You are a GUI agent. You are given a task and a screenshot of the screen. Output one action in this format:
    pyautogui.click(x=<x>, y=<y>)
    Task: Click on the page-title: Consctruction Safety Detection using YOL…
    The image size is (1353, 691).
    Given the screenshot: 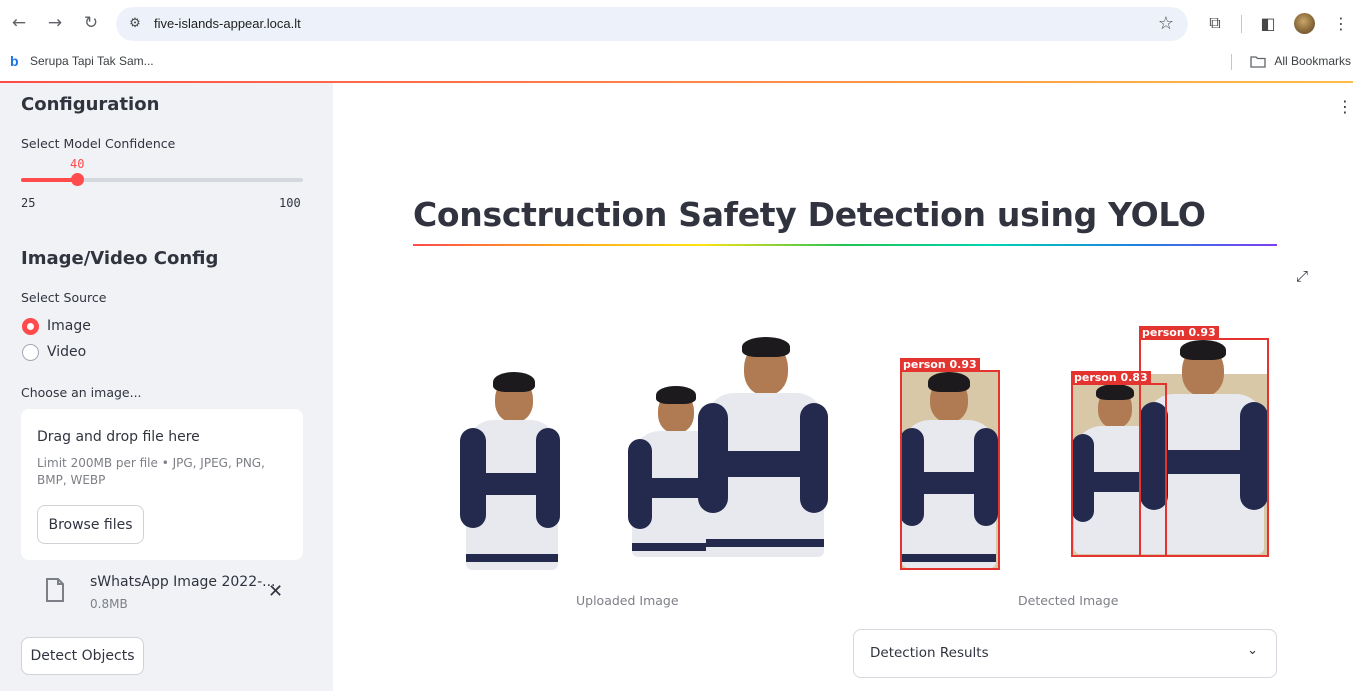 What is the action you would take?
    pyautogui.click(x=809, y=214)
    